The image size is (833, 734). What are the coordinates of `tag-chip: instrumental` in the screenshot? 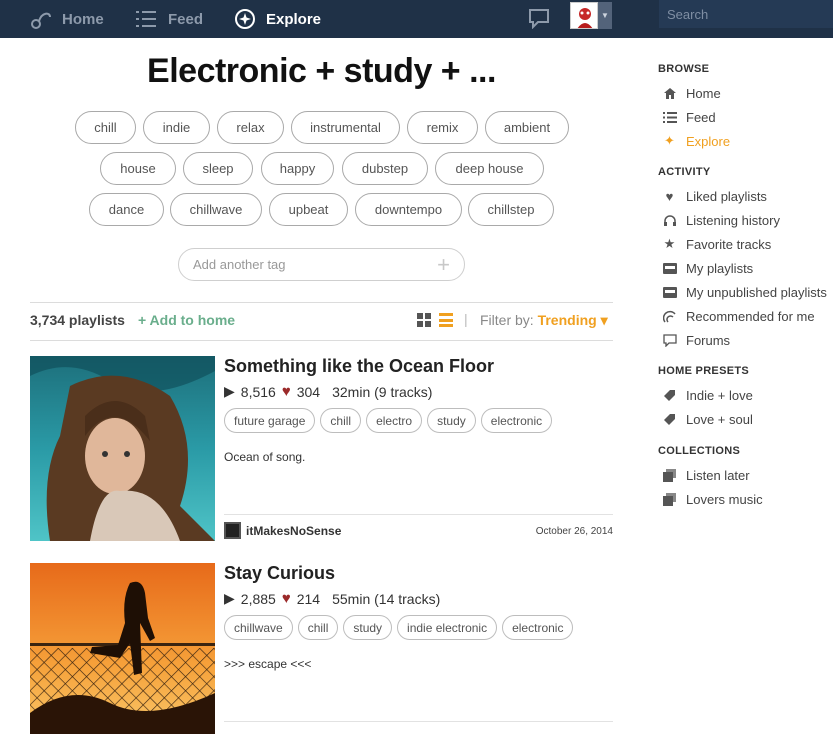 It's located at (345, 127).